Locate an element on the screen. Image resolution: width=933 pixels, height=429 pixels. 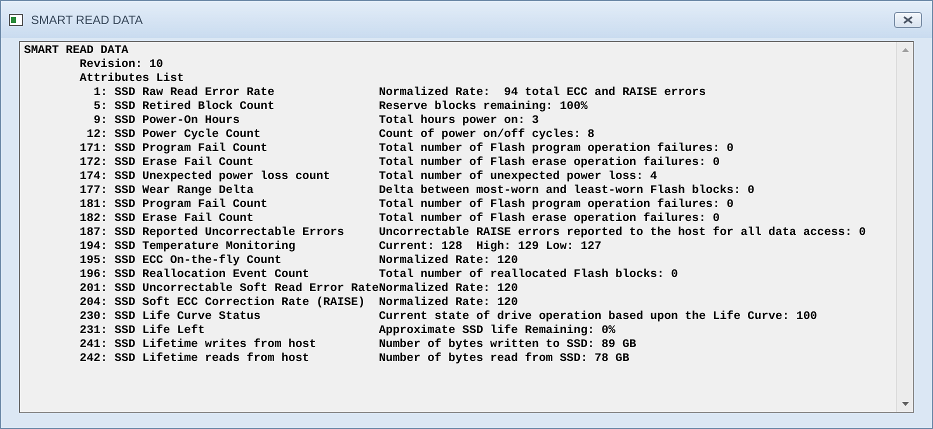
attribute-description: Uncorrectable RAISE errors reported to the host for all data access: 0 is located at coordinates (622, 233).